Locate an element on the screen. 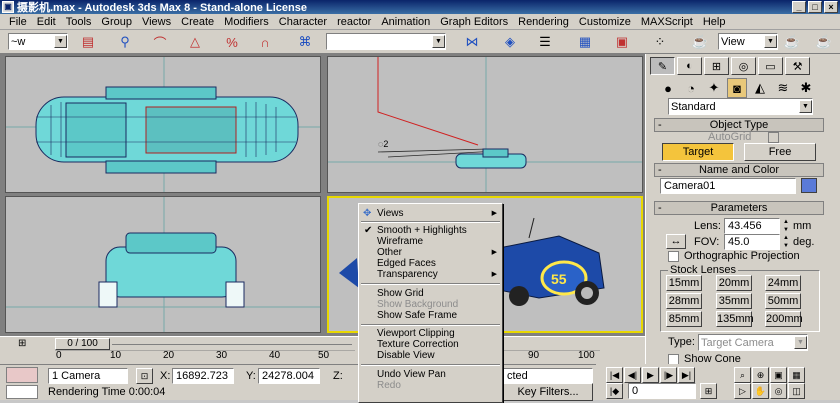  motion-tab-icon: ◎ is located at coordinates (743, 66).